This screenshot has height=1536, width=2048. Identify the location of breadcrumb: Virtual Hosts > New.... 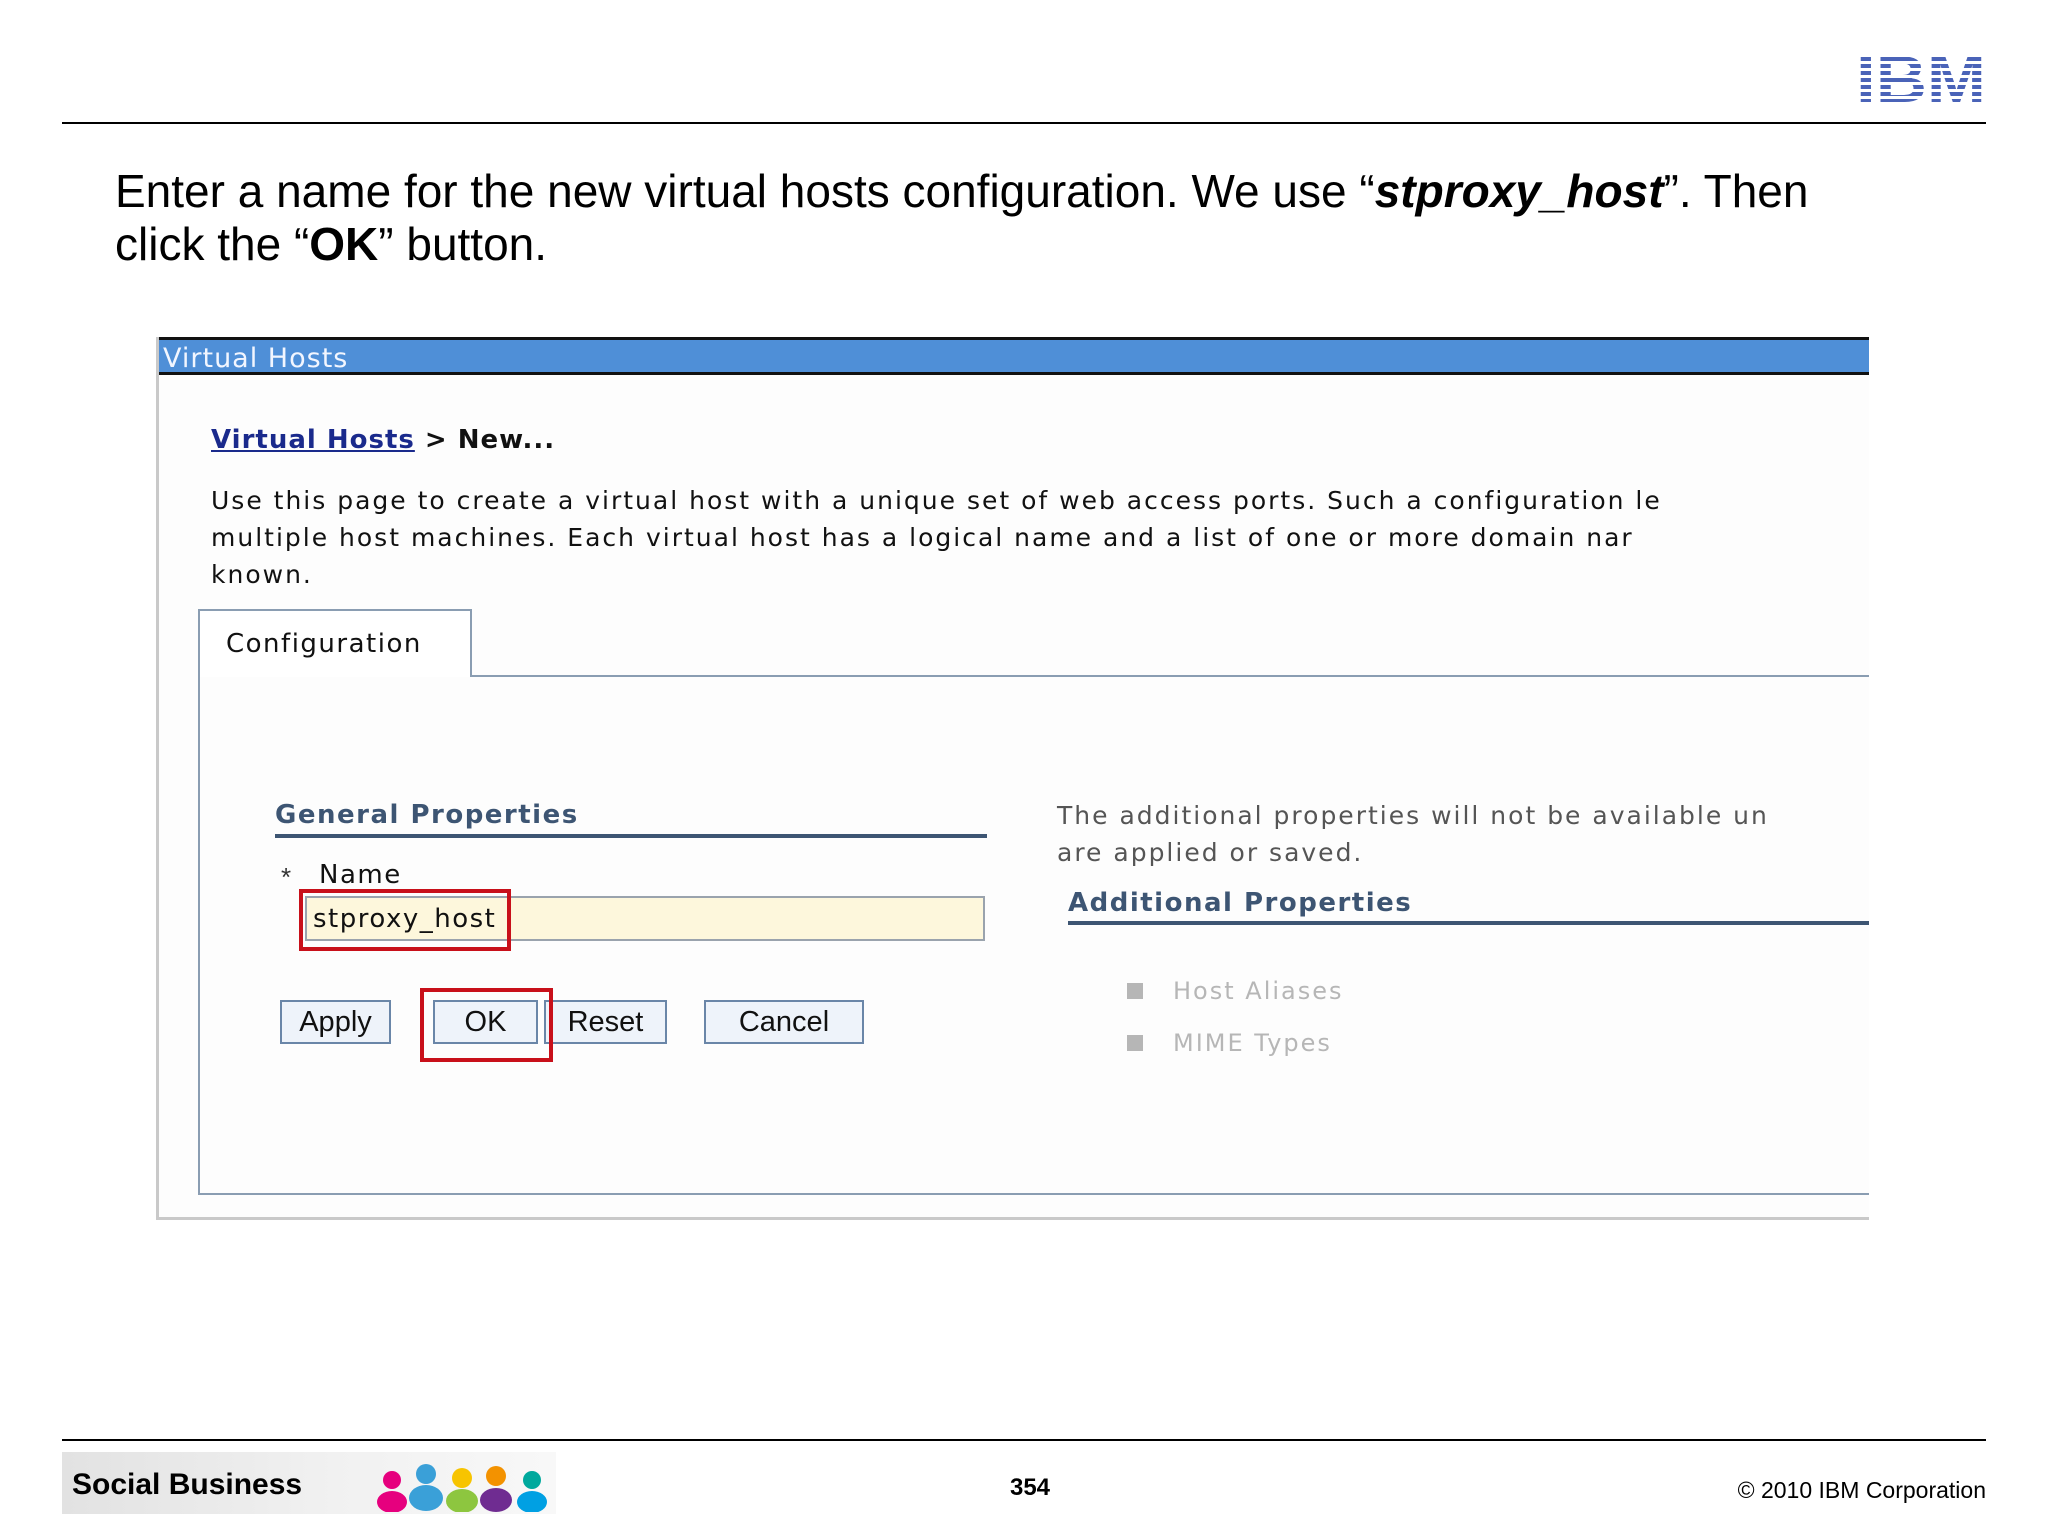
(383, 440).